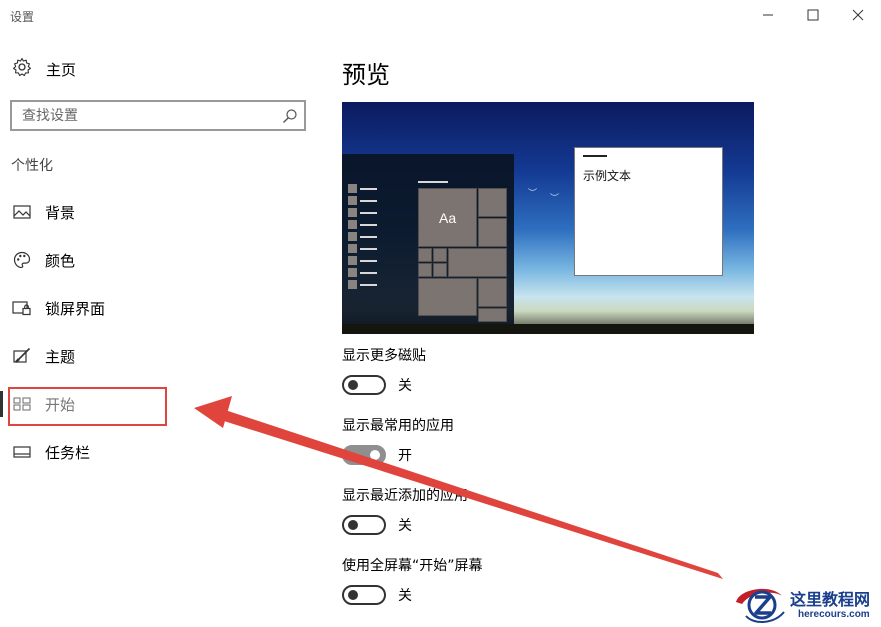  What do you see at coordinates (433, 182) in the screenshot?
I see `preview-group-label` at bounding box center [433, 182].